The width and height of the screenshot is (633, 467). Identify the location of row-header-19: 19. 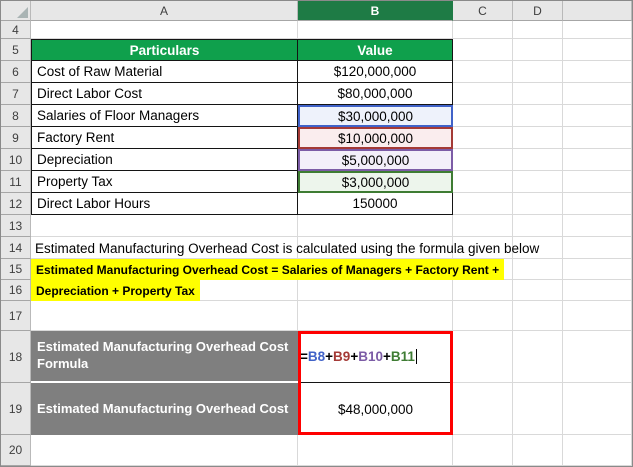
(16, 409).